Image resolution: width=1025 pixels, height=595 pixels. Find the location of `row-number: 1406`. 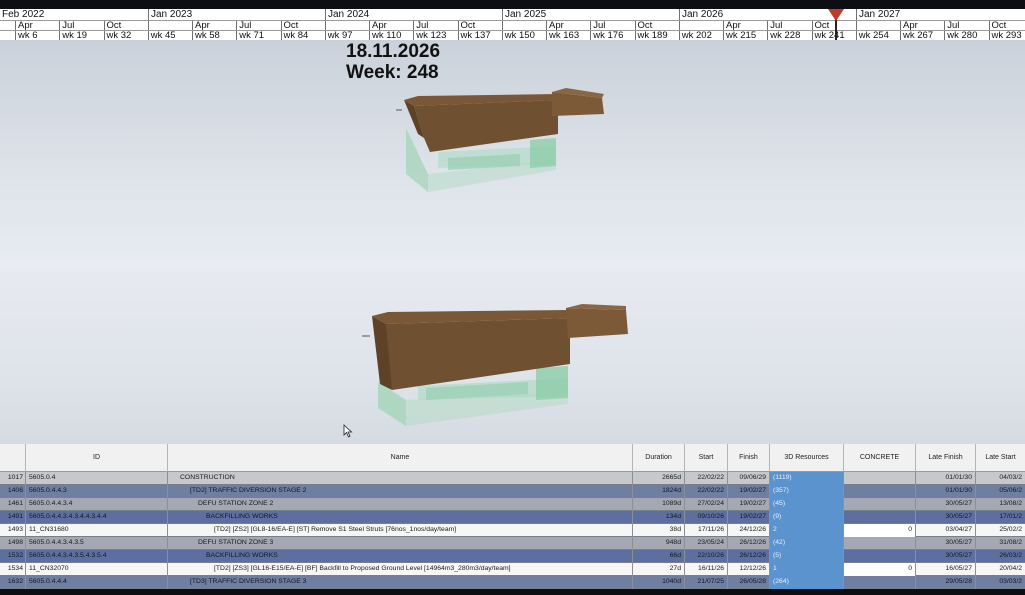

row-number: 1406 is located at coordinates (13, 491).